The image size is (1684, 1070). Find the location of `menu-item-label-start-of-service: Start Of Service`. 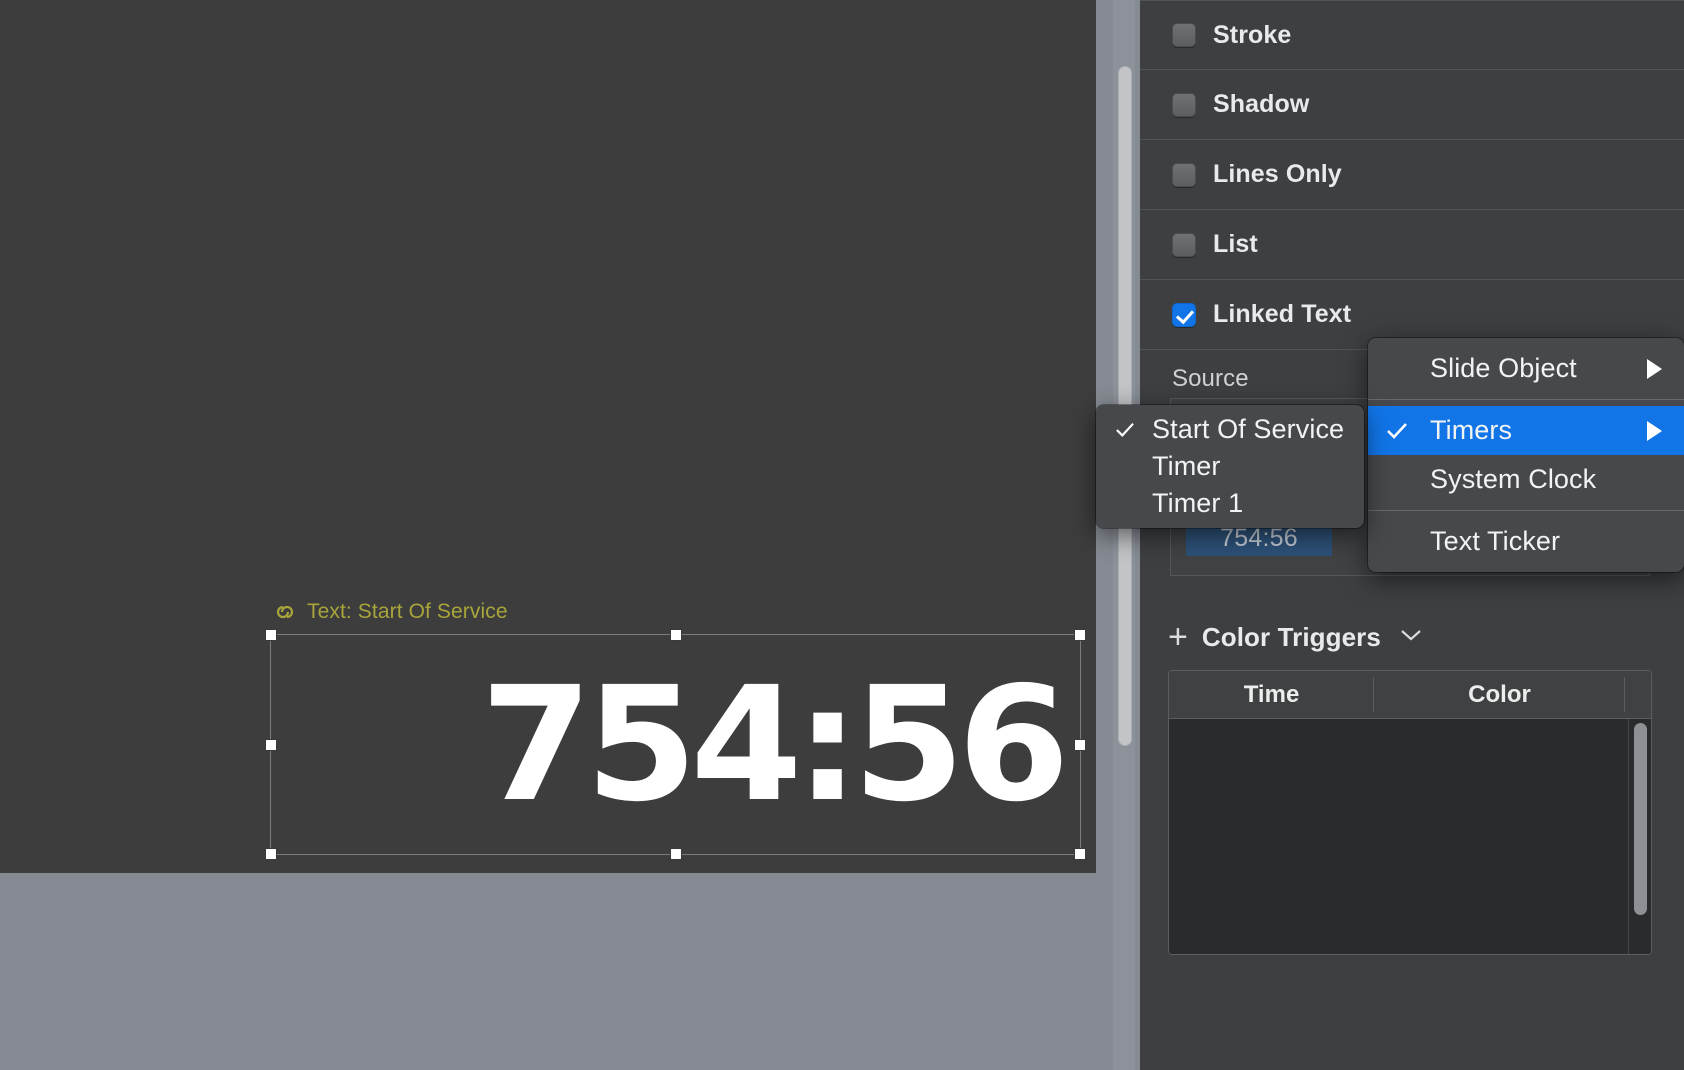

menu-item-label-start-of-service: Start Of Service is located at coordinates (1248, 429).